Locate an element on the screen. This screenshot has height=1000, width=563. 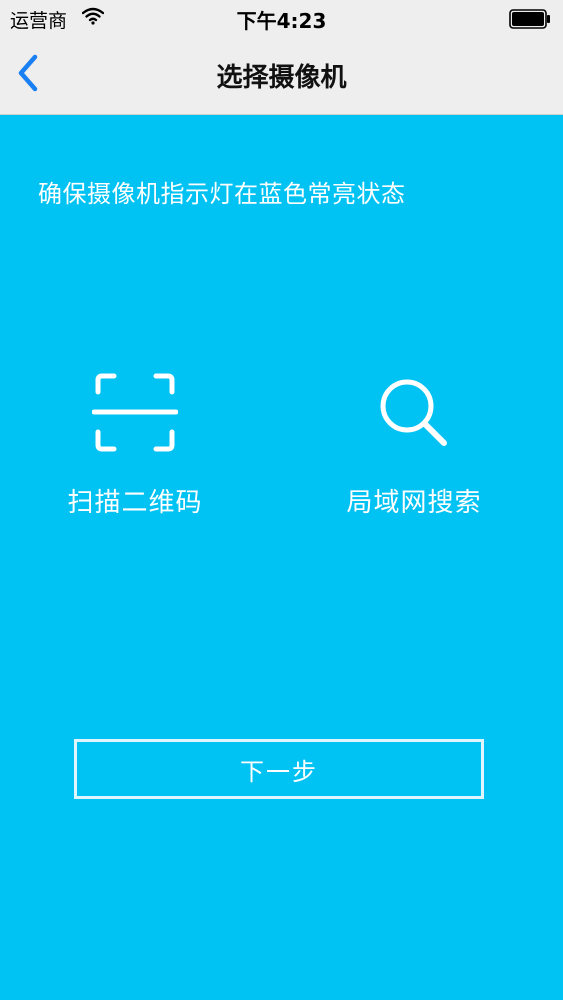
status-bar: 运营商 下午4:23 is located at coordinates (281, 19).